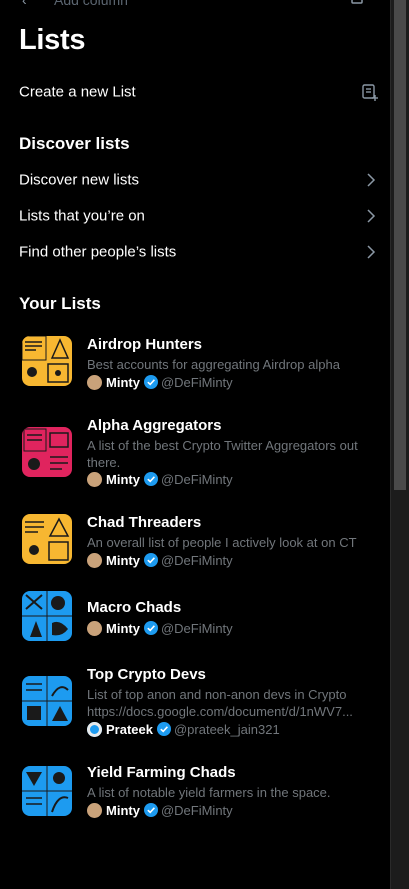 The width and height of the screenshot is (409, 889). What do you see at coordinates (195, 92) in the screenshot?
I see `create-new-list-button: Create a new List` at bounding box center [195, 92].